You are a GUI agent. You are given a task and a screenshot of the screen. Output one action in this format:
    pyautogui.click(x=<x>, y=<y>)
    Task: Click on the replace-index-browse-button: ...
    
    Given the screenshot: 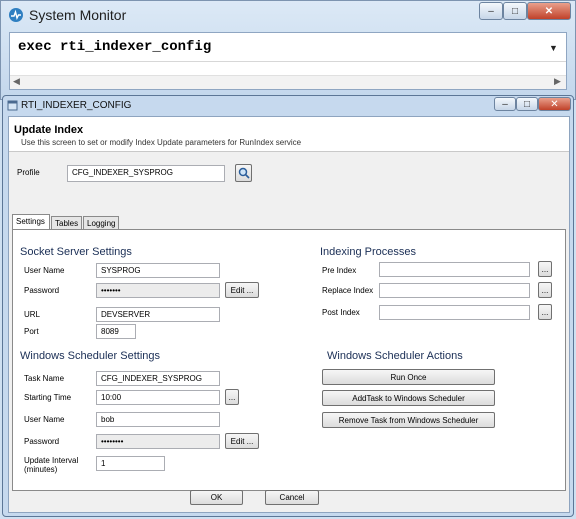 What is the action you would take?
    pyautogui.click(x=545, y=290)
    